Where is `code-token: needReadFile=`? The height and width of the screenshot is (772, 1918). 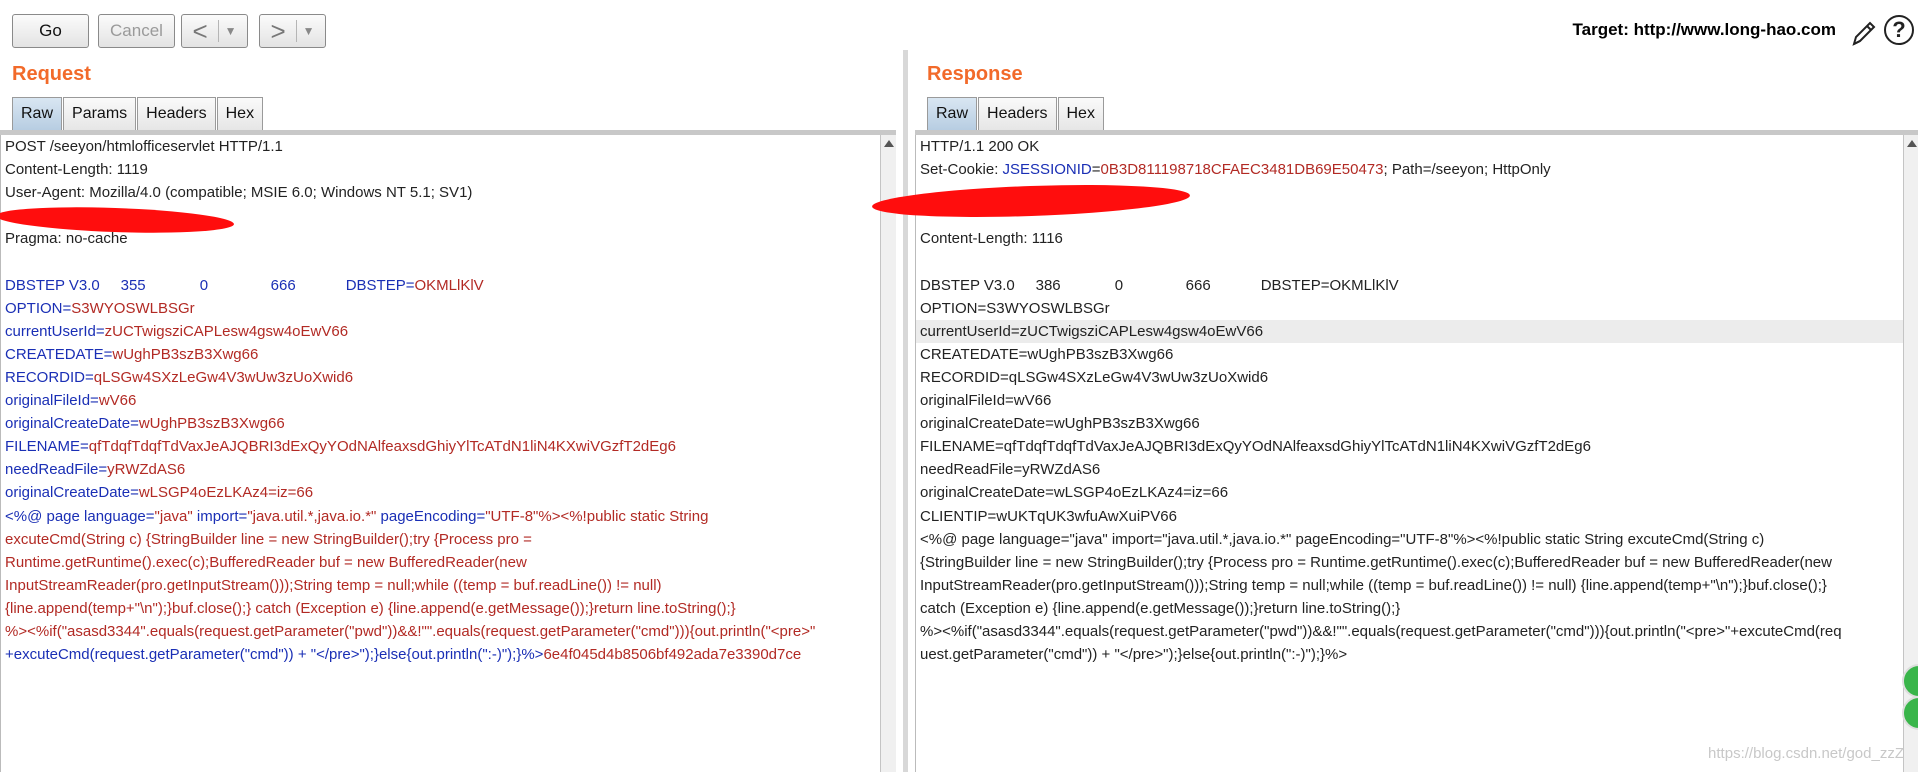
code-token: needReadFile= is located at coordinates (56, 470).